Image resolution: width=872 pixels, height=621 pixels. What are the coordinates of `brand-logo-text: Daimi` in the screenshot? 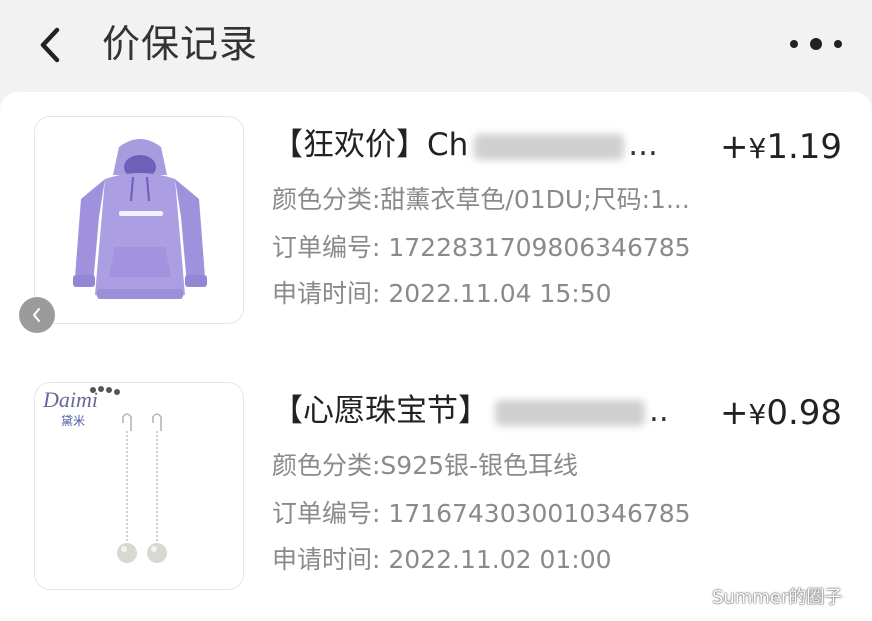 It's located at (70, 399).